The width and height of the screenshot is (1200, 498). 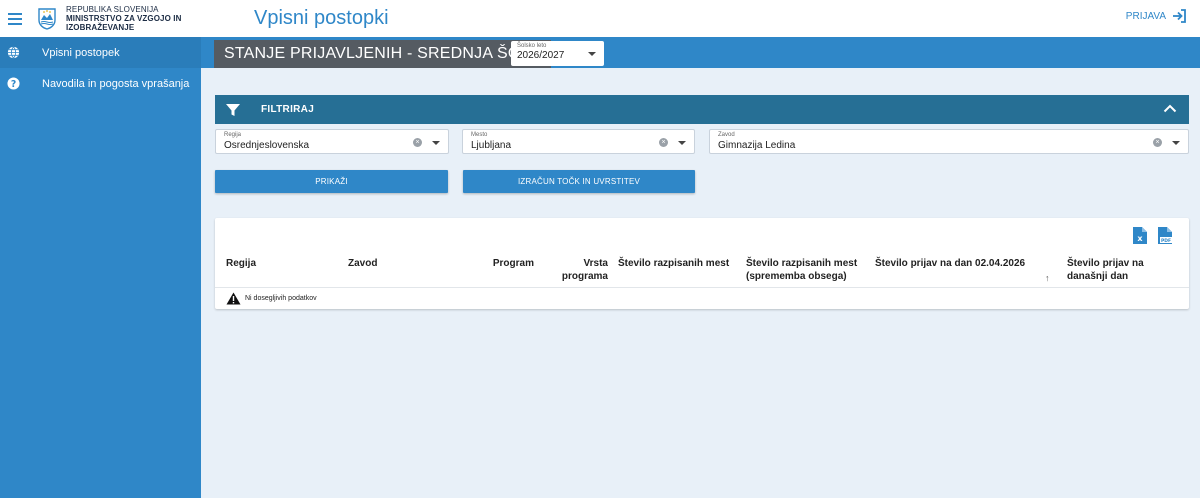 I want to click on show-button: PRIKAŽI, so click(x=331, y=181).